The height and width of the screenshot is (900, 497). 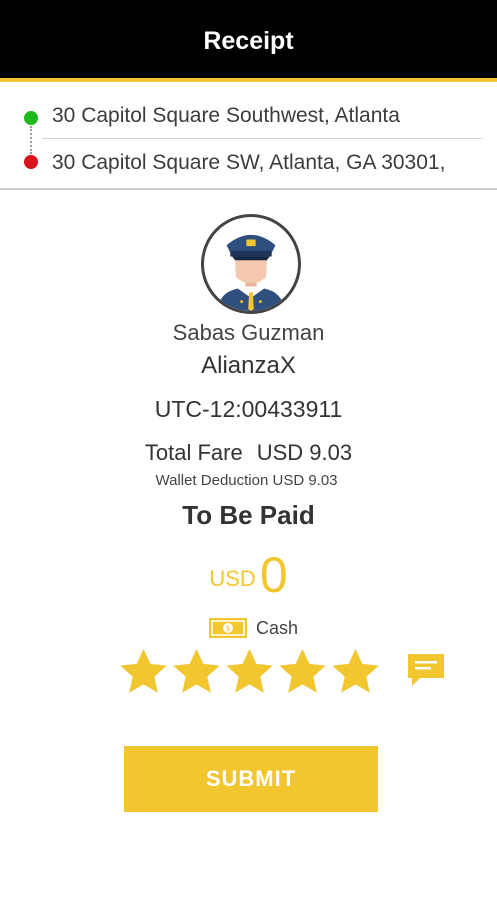 I want to click on amount-due-currency: USD, so click(x=232, y=578).